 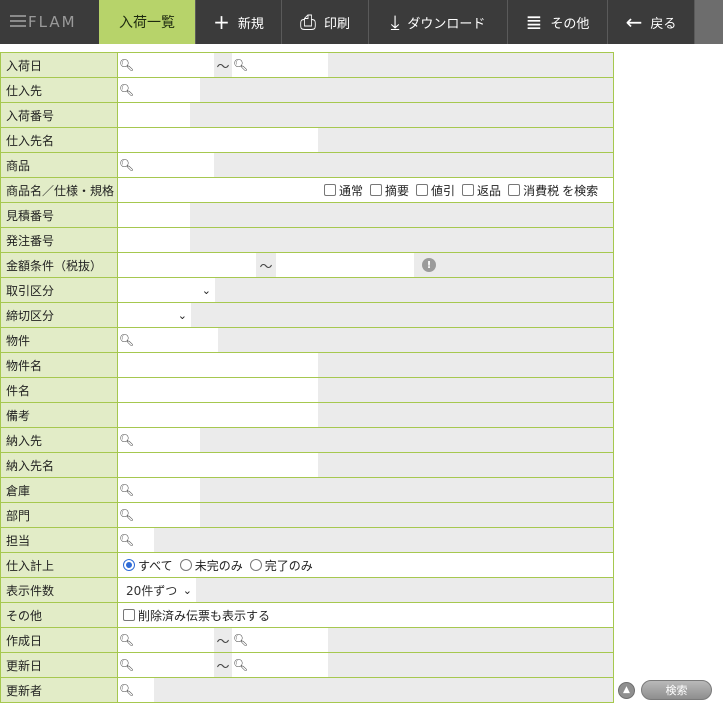 I want to click on arrival-date-from-input: 🔍︎, so click(x=166, y=65).